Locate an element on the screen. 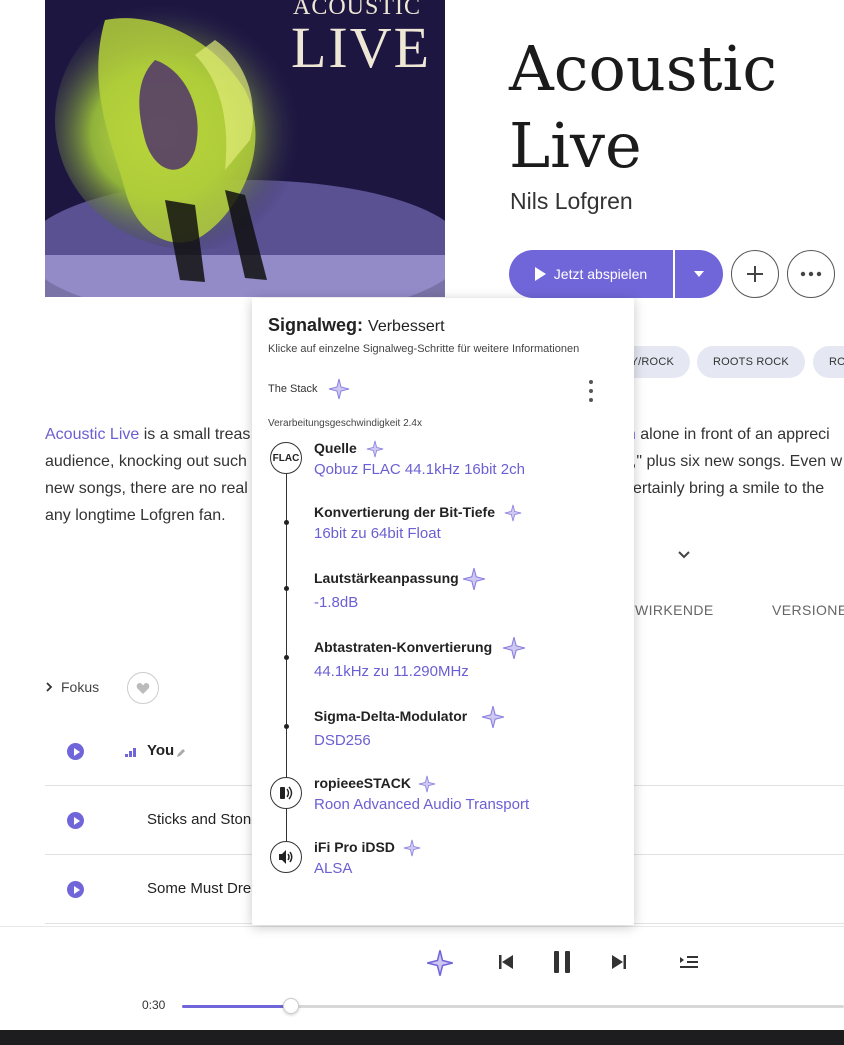 This screenshot has width=844, height=1045. more-options-button is located at coordinates (811, 274).